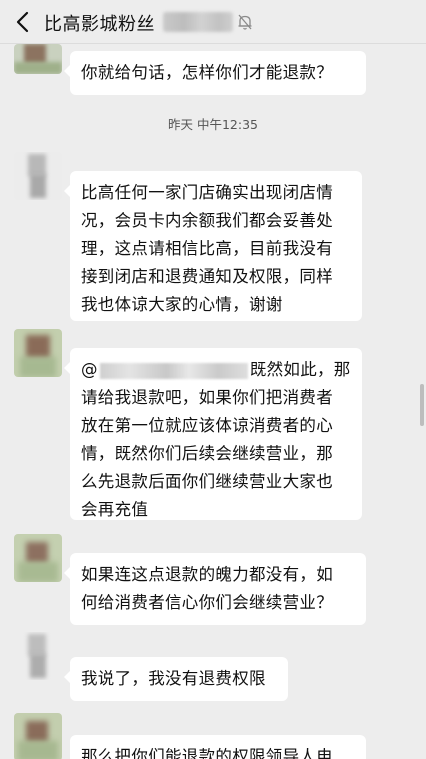 This screenshot has height=759, width=426. What do you see at coordinates (422, 405) in the screenshot?
I see `scrollbar` at bounding box center [422, 405].